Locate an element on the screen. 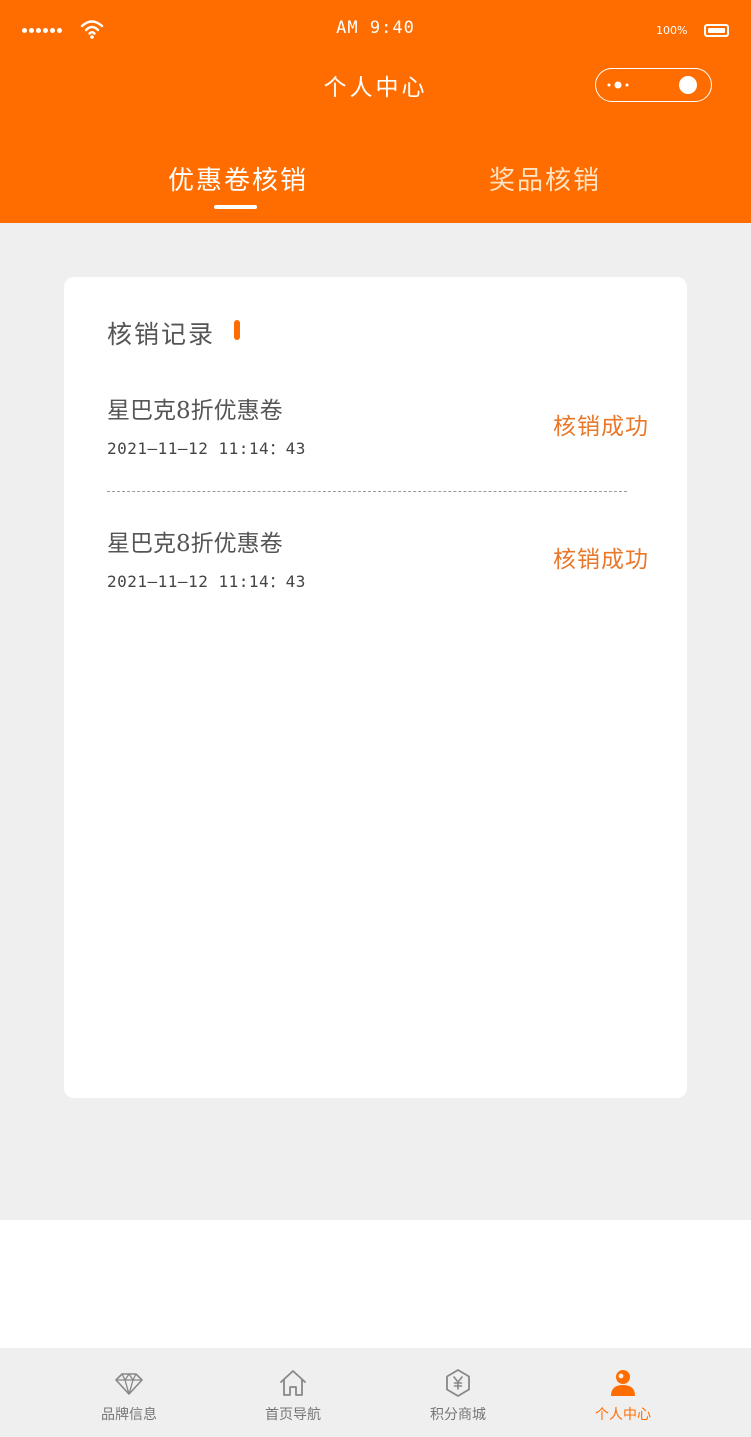  tab-prize-verify: 奖品核销 is located at coordinates (545, 178).